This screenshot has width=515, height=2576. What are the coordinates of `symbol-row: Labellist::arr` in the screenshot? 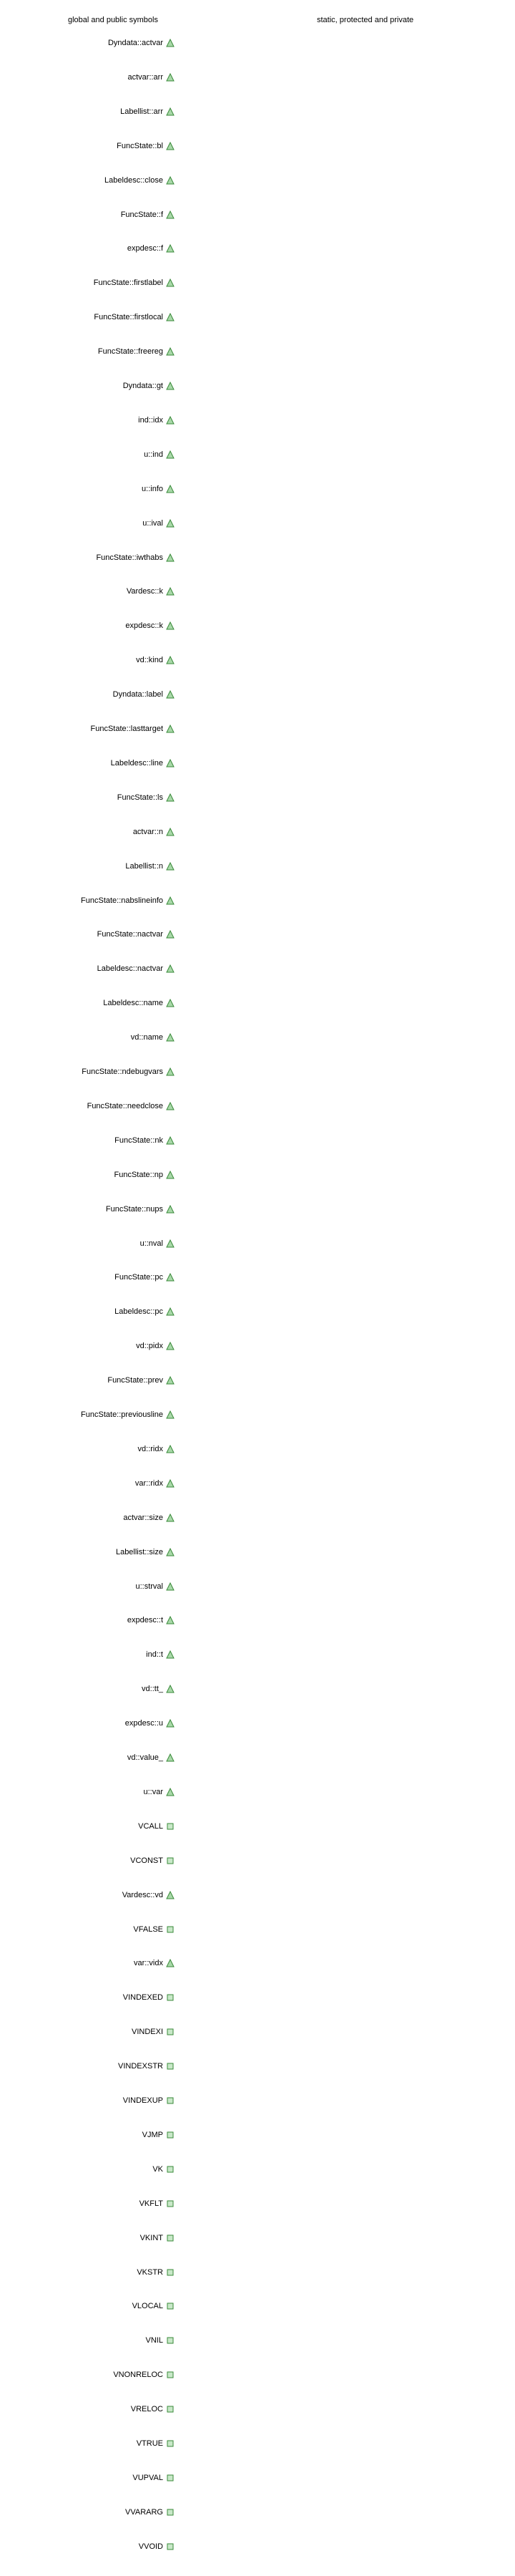 It's located at (89, 112).